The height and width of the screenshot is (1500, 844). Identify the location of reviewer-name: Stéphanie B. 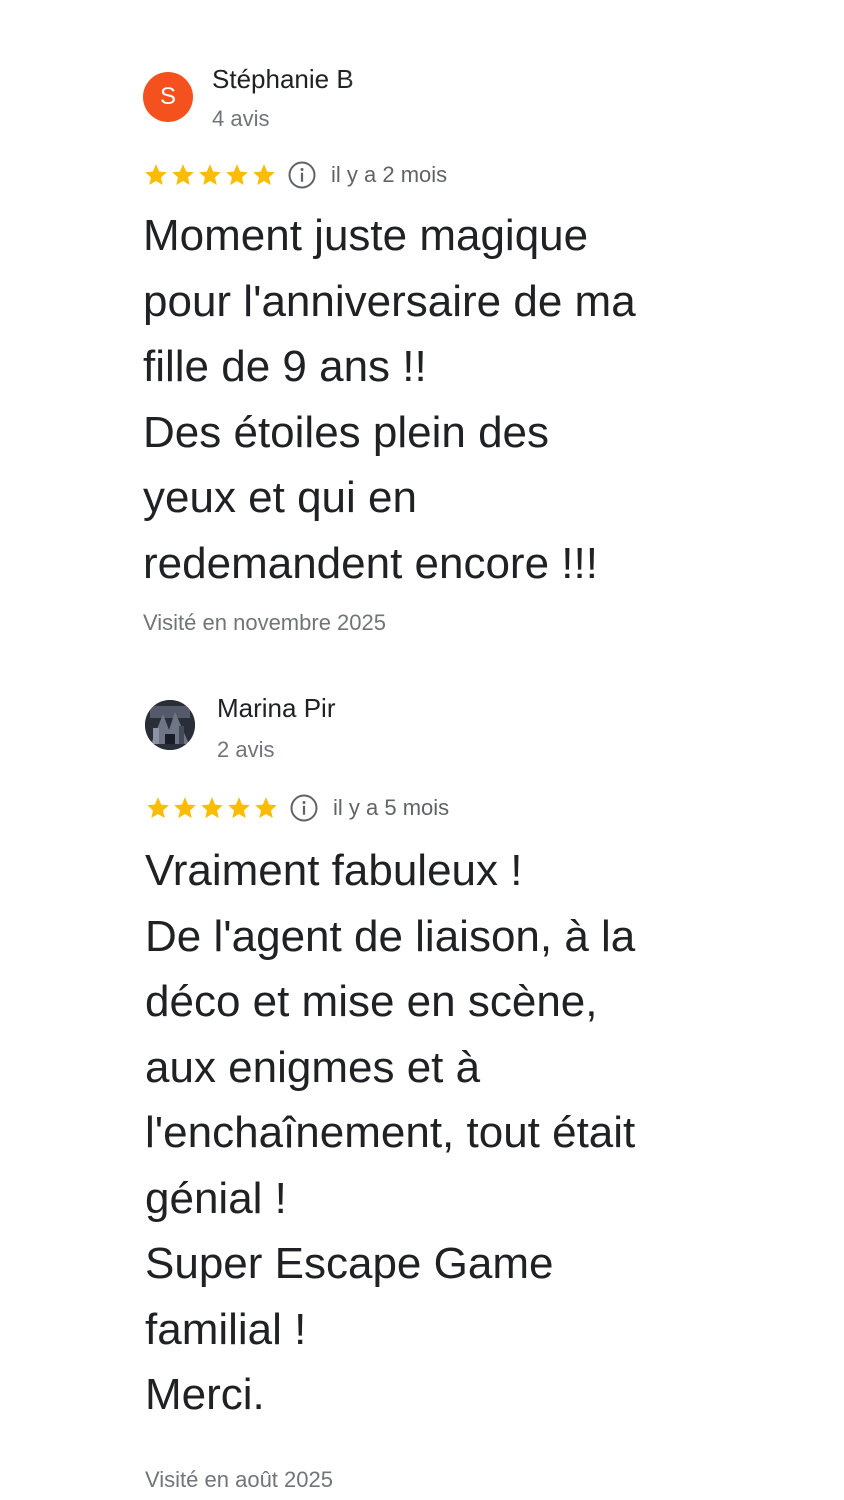
(283, 79).